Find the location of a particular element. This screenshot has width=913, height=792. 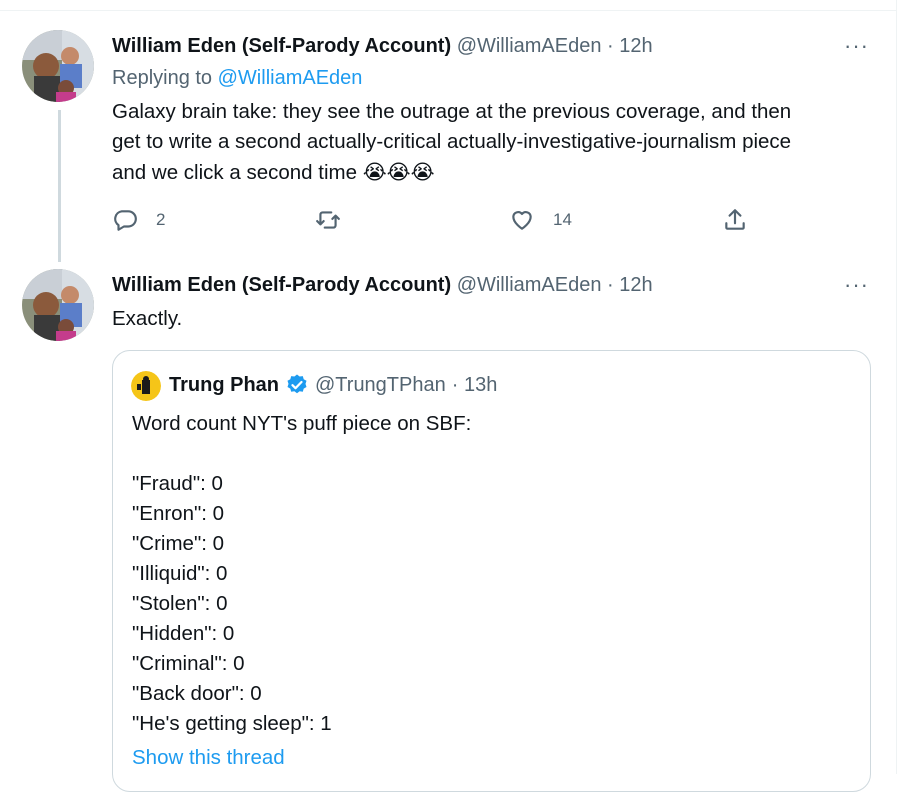

show-thread-link: Show this thread is located at coordinates (208, 758).